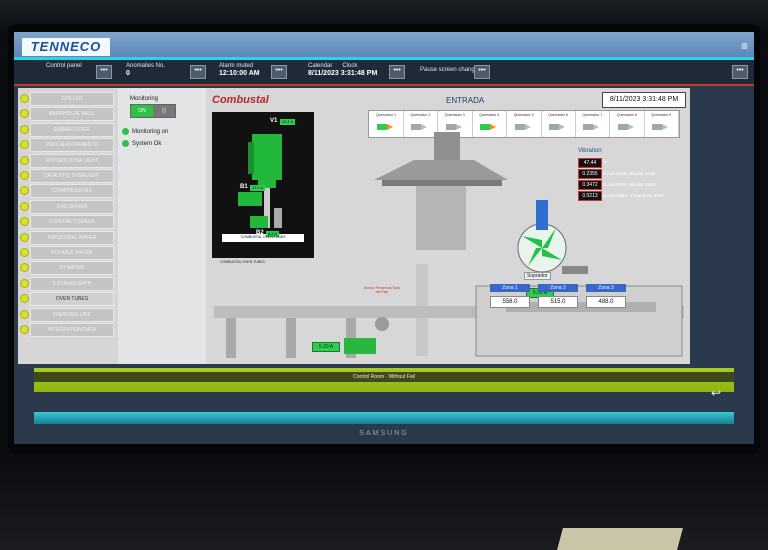 The width and height of the screenshot is (768, 550). What do you see at coordinates (150, 132) in the screenshot?
I see `status-monitoring-text: Monitoring on` at bounding box center [150, 132].